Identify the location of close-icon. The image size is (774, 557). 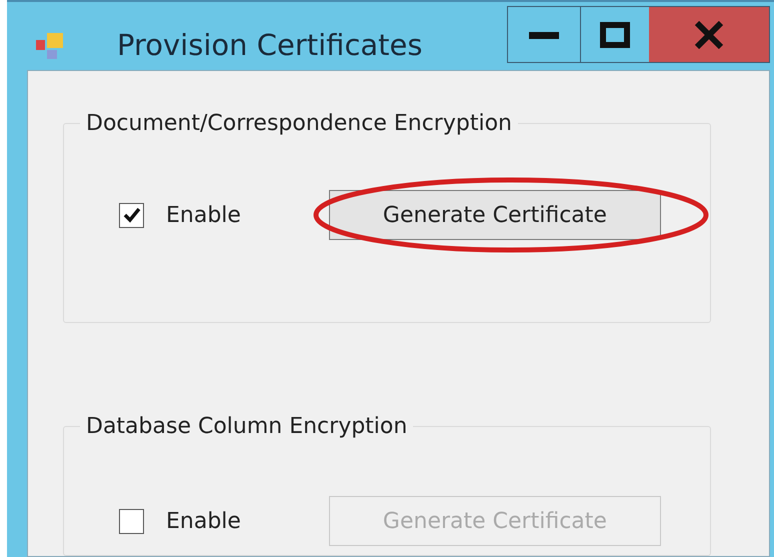
(709, 34).